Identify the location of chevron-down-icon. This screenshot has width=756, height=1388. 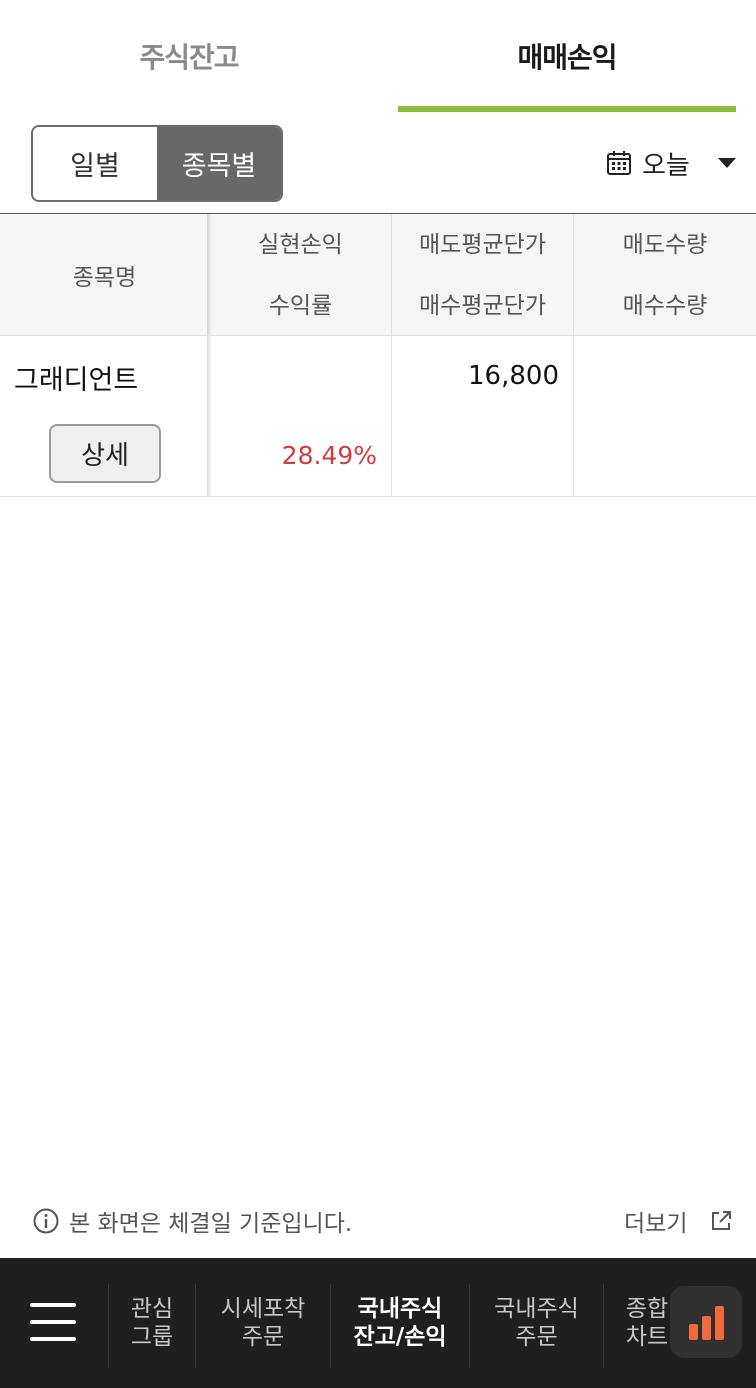
(727, 163).